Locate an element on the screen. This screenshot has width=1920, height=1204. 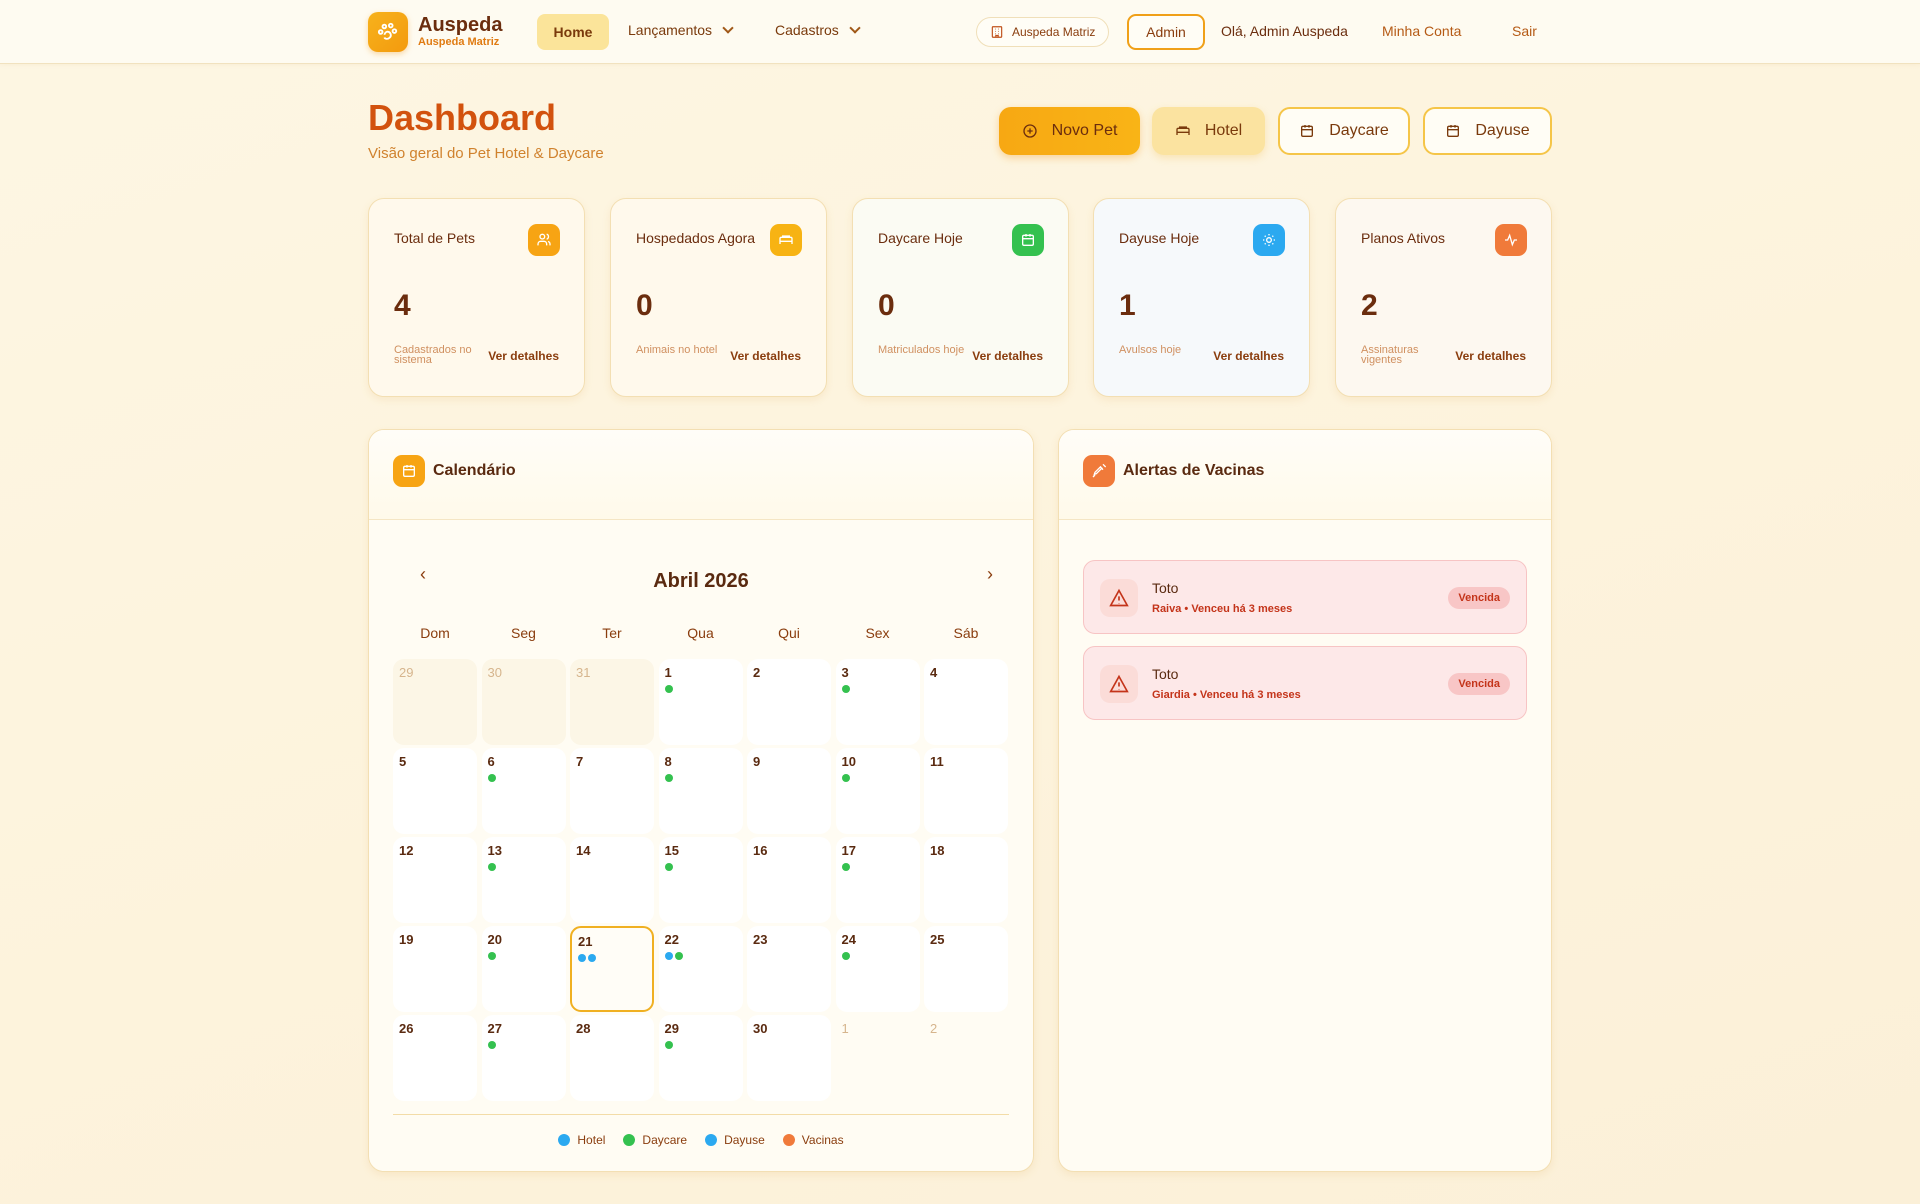
dayuse-button: Dayuse is located at coordinates (1487, 131).